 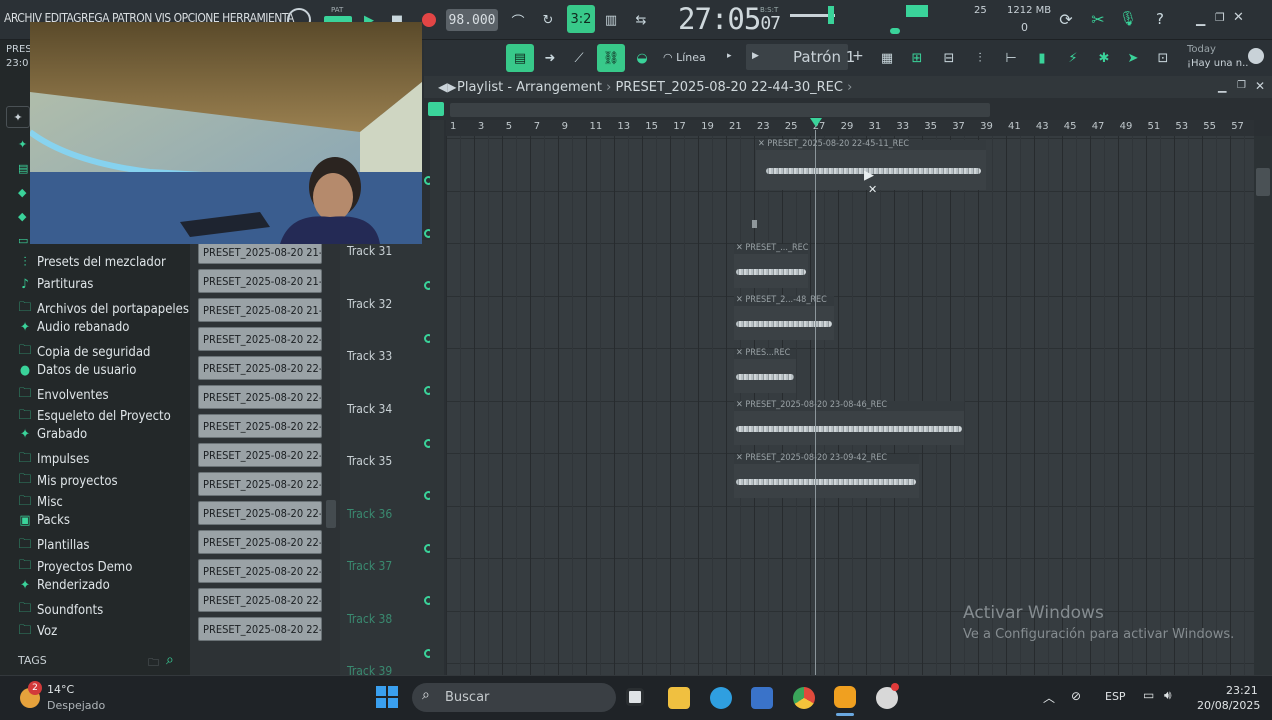 What do you see at coordinates (472, 20) in the screenshot?
I see `tempo-display: 98.000` at bounding box center [472, 20].